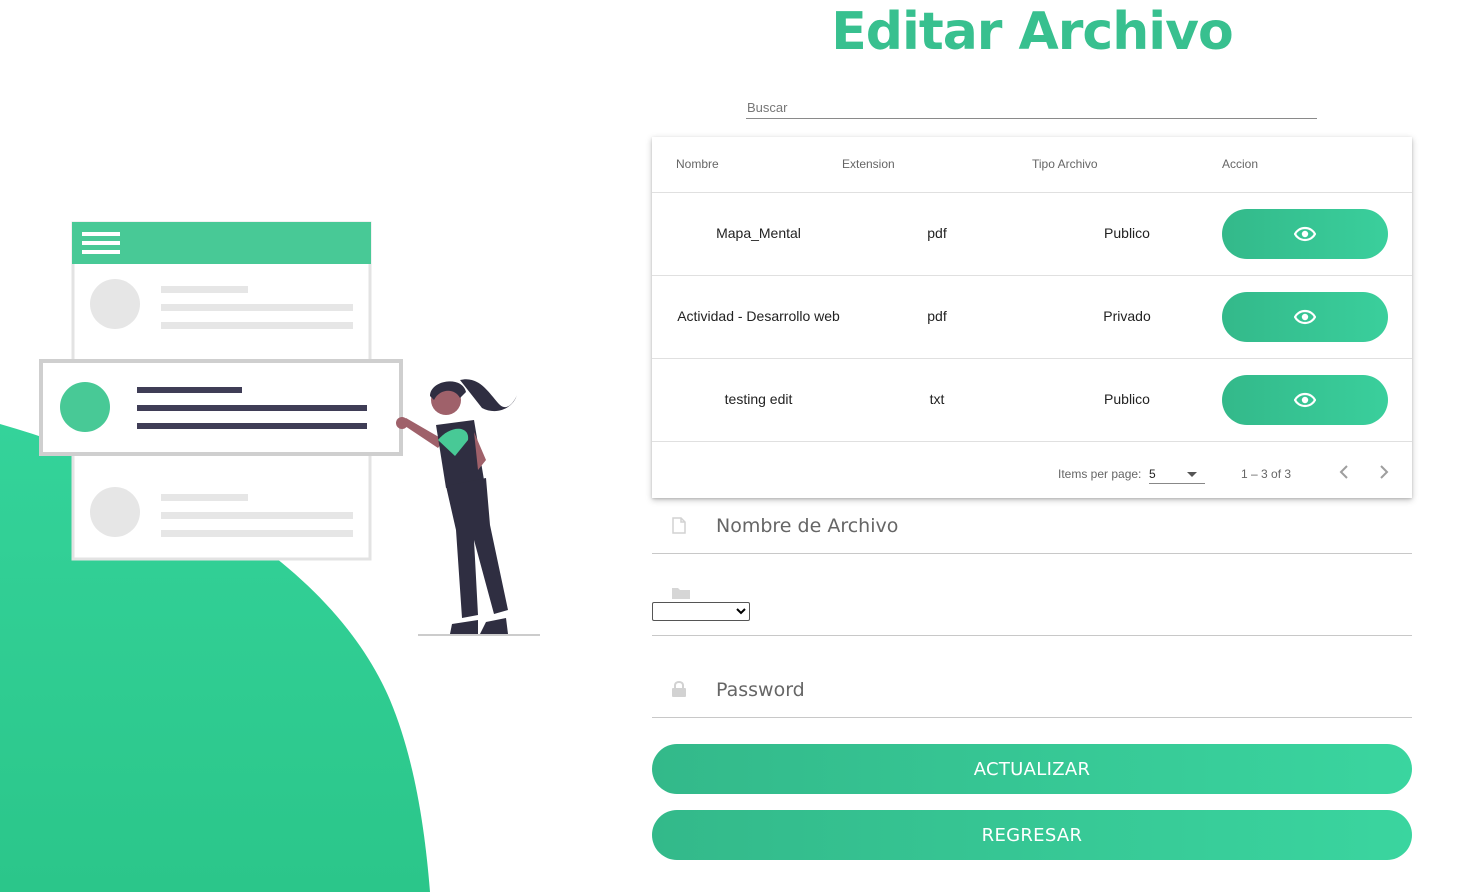 This screenshot has width=1461, height=892. I want to click on previous-page-button, so click(1344, 472).